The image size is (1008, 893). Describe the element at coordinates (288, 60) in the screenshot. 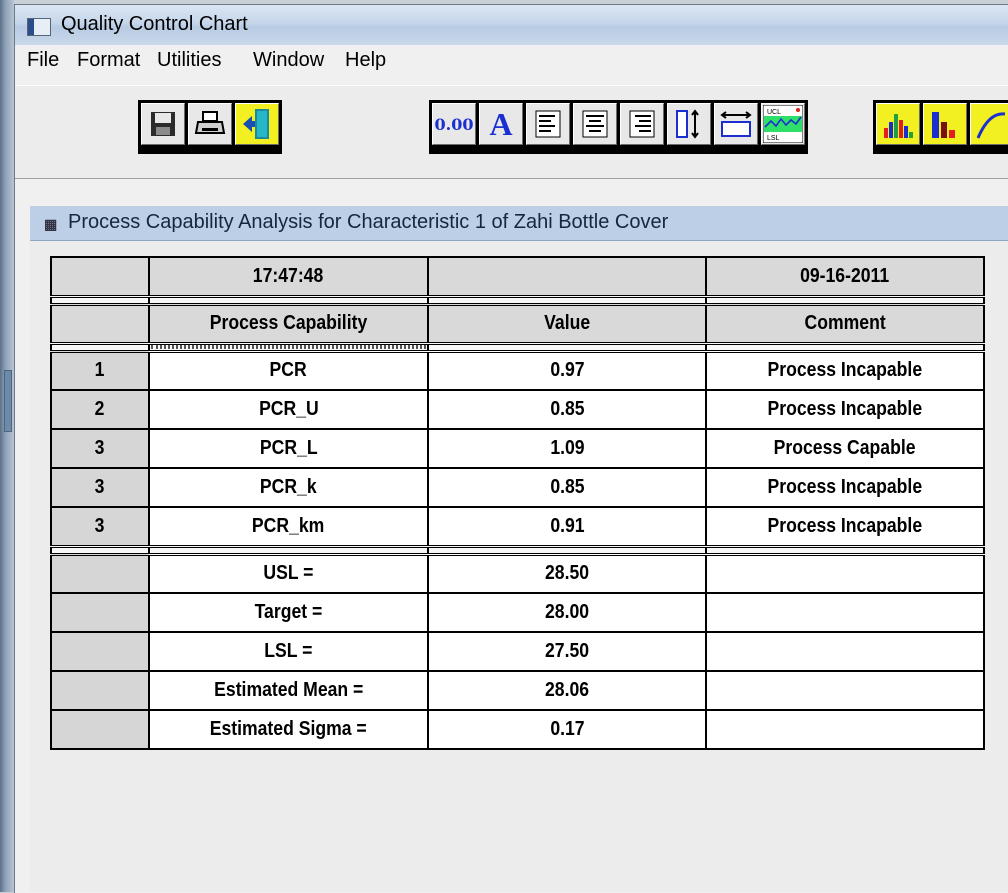

I see `menu-window: Window` at that location.